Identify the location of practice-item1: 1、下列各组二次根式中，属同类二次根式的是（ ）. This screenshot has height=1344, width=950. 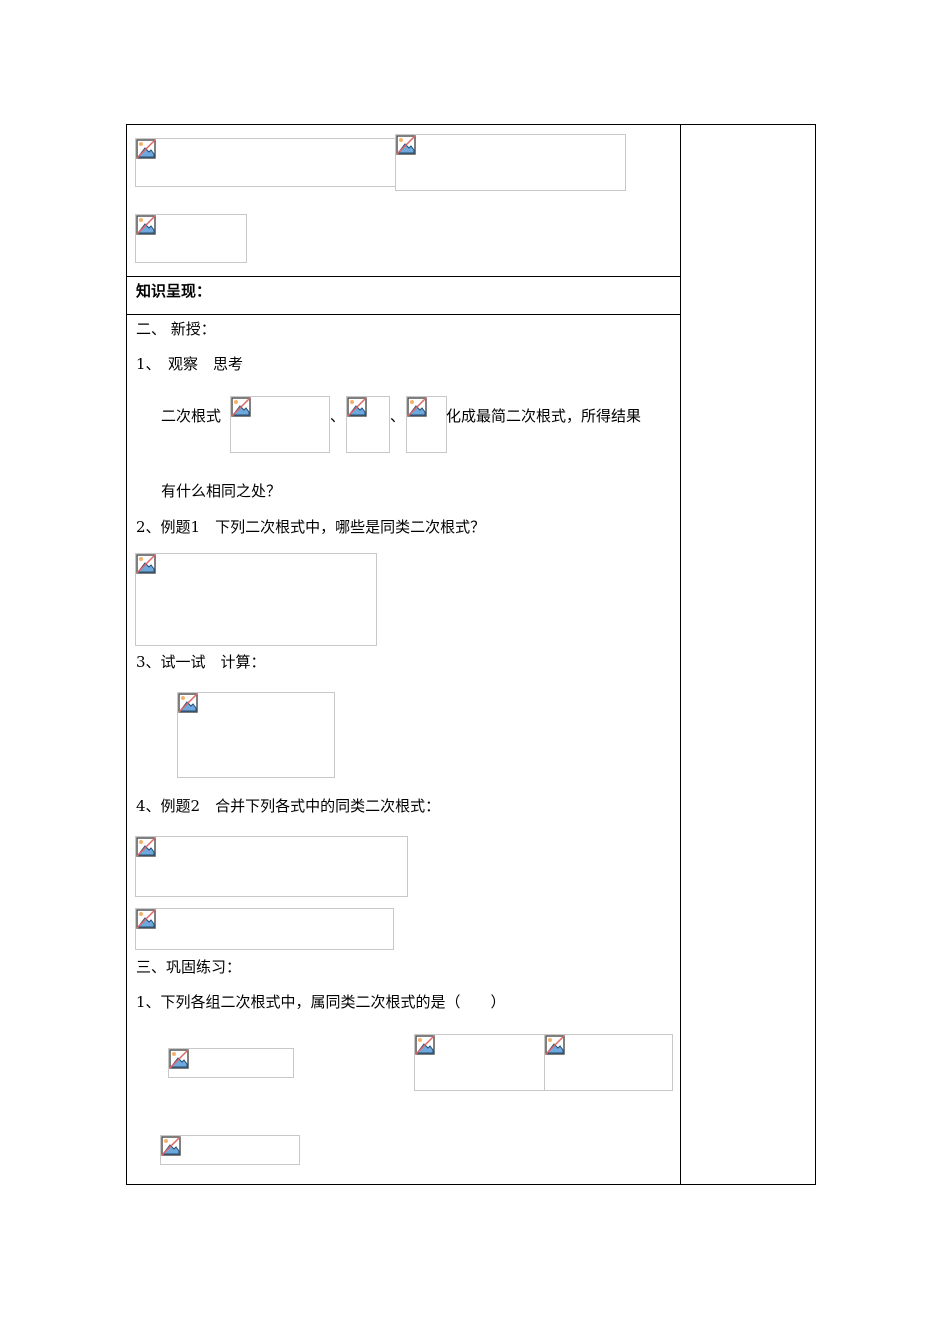
(321, 1002).